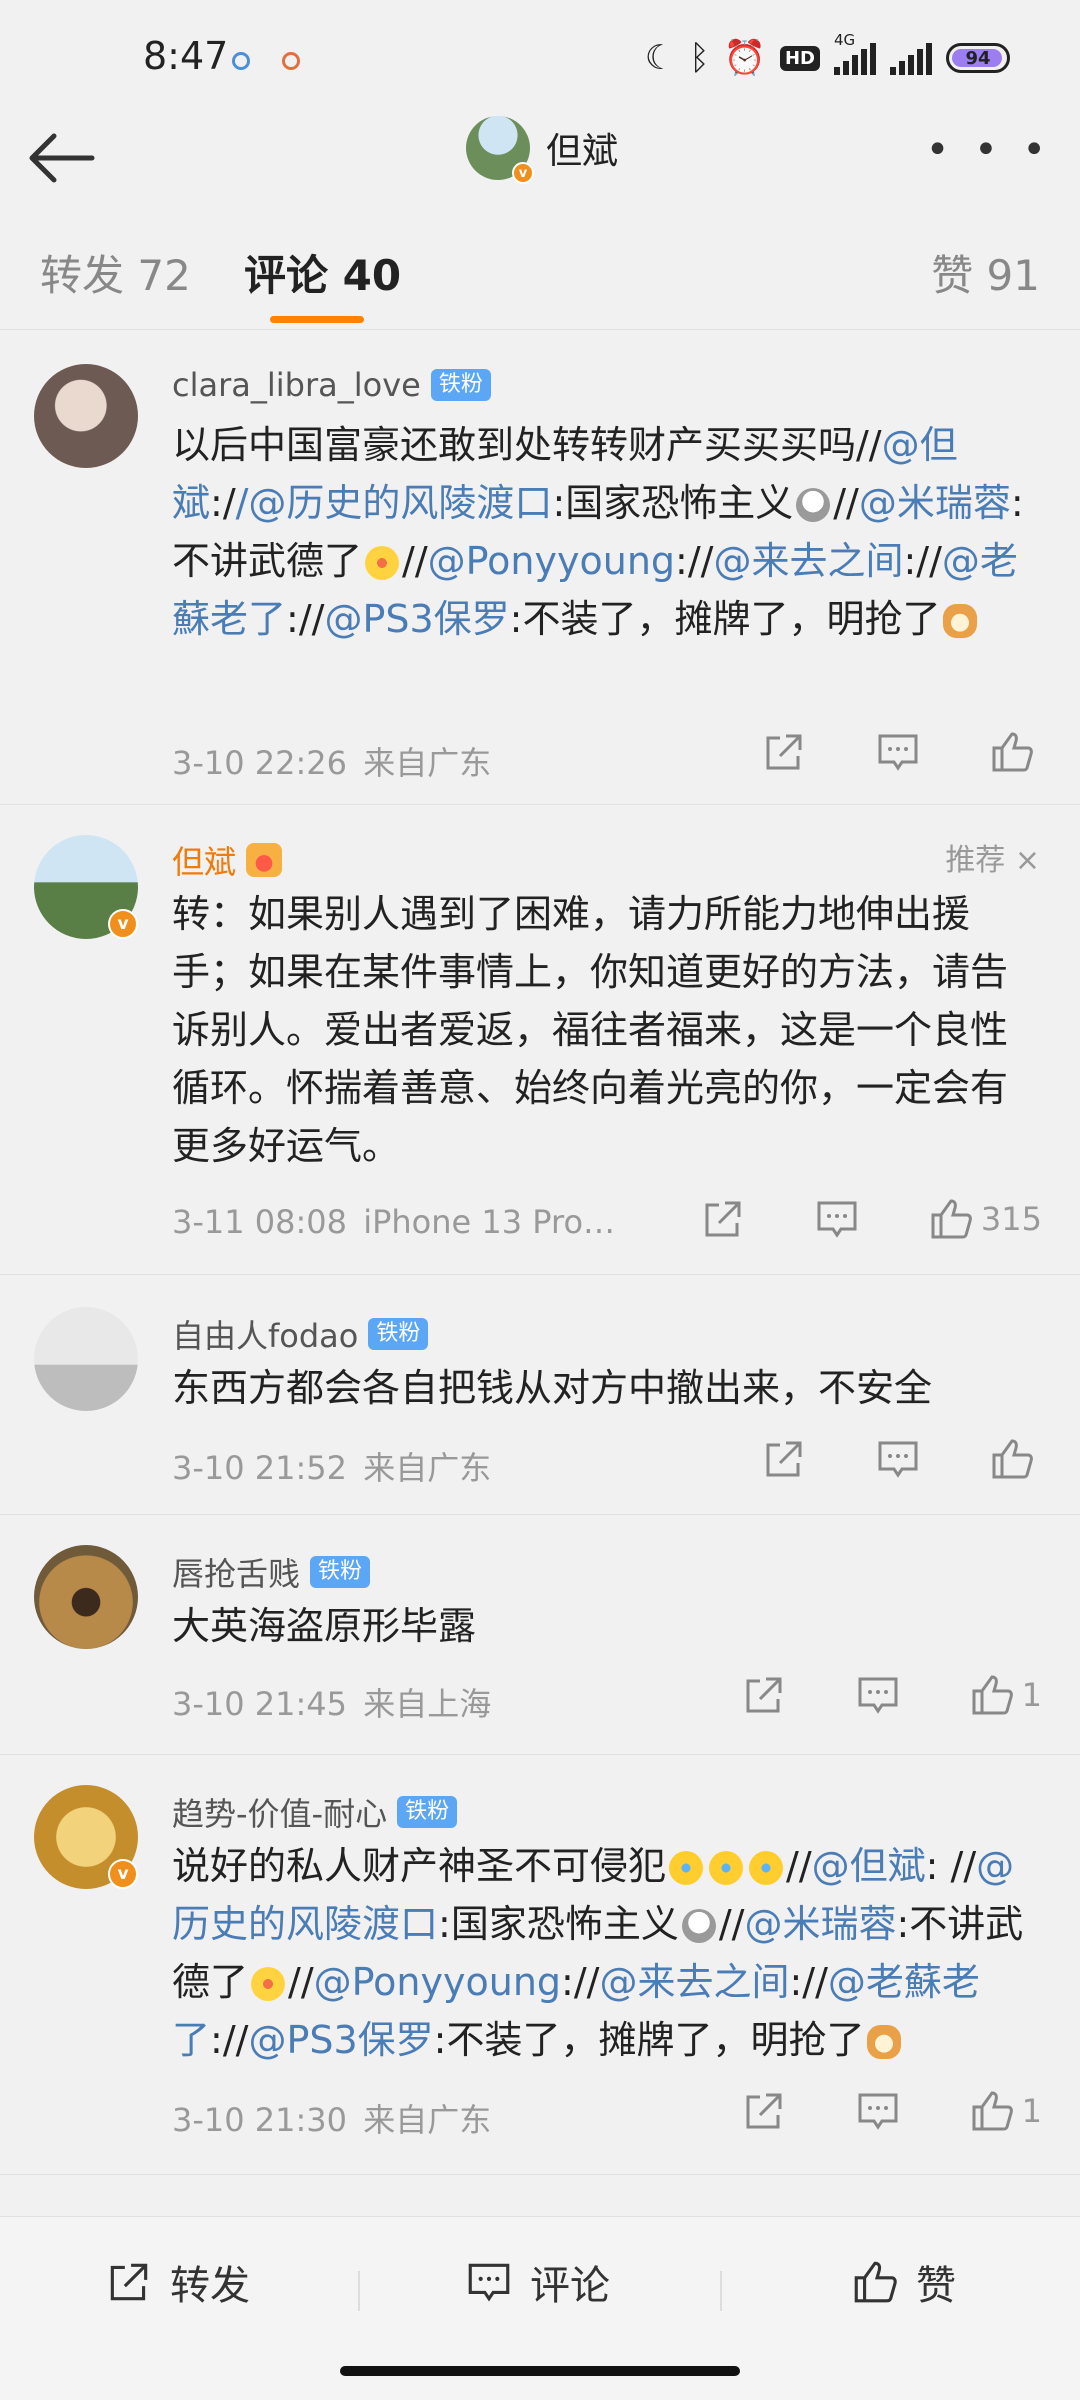 The height and width of the screenshot is (2400, 1080). Describe the element at coordinates (992, 857) in the screenshot. I see `recommend-label: 推荐 ×` at that location.